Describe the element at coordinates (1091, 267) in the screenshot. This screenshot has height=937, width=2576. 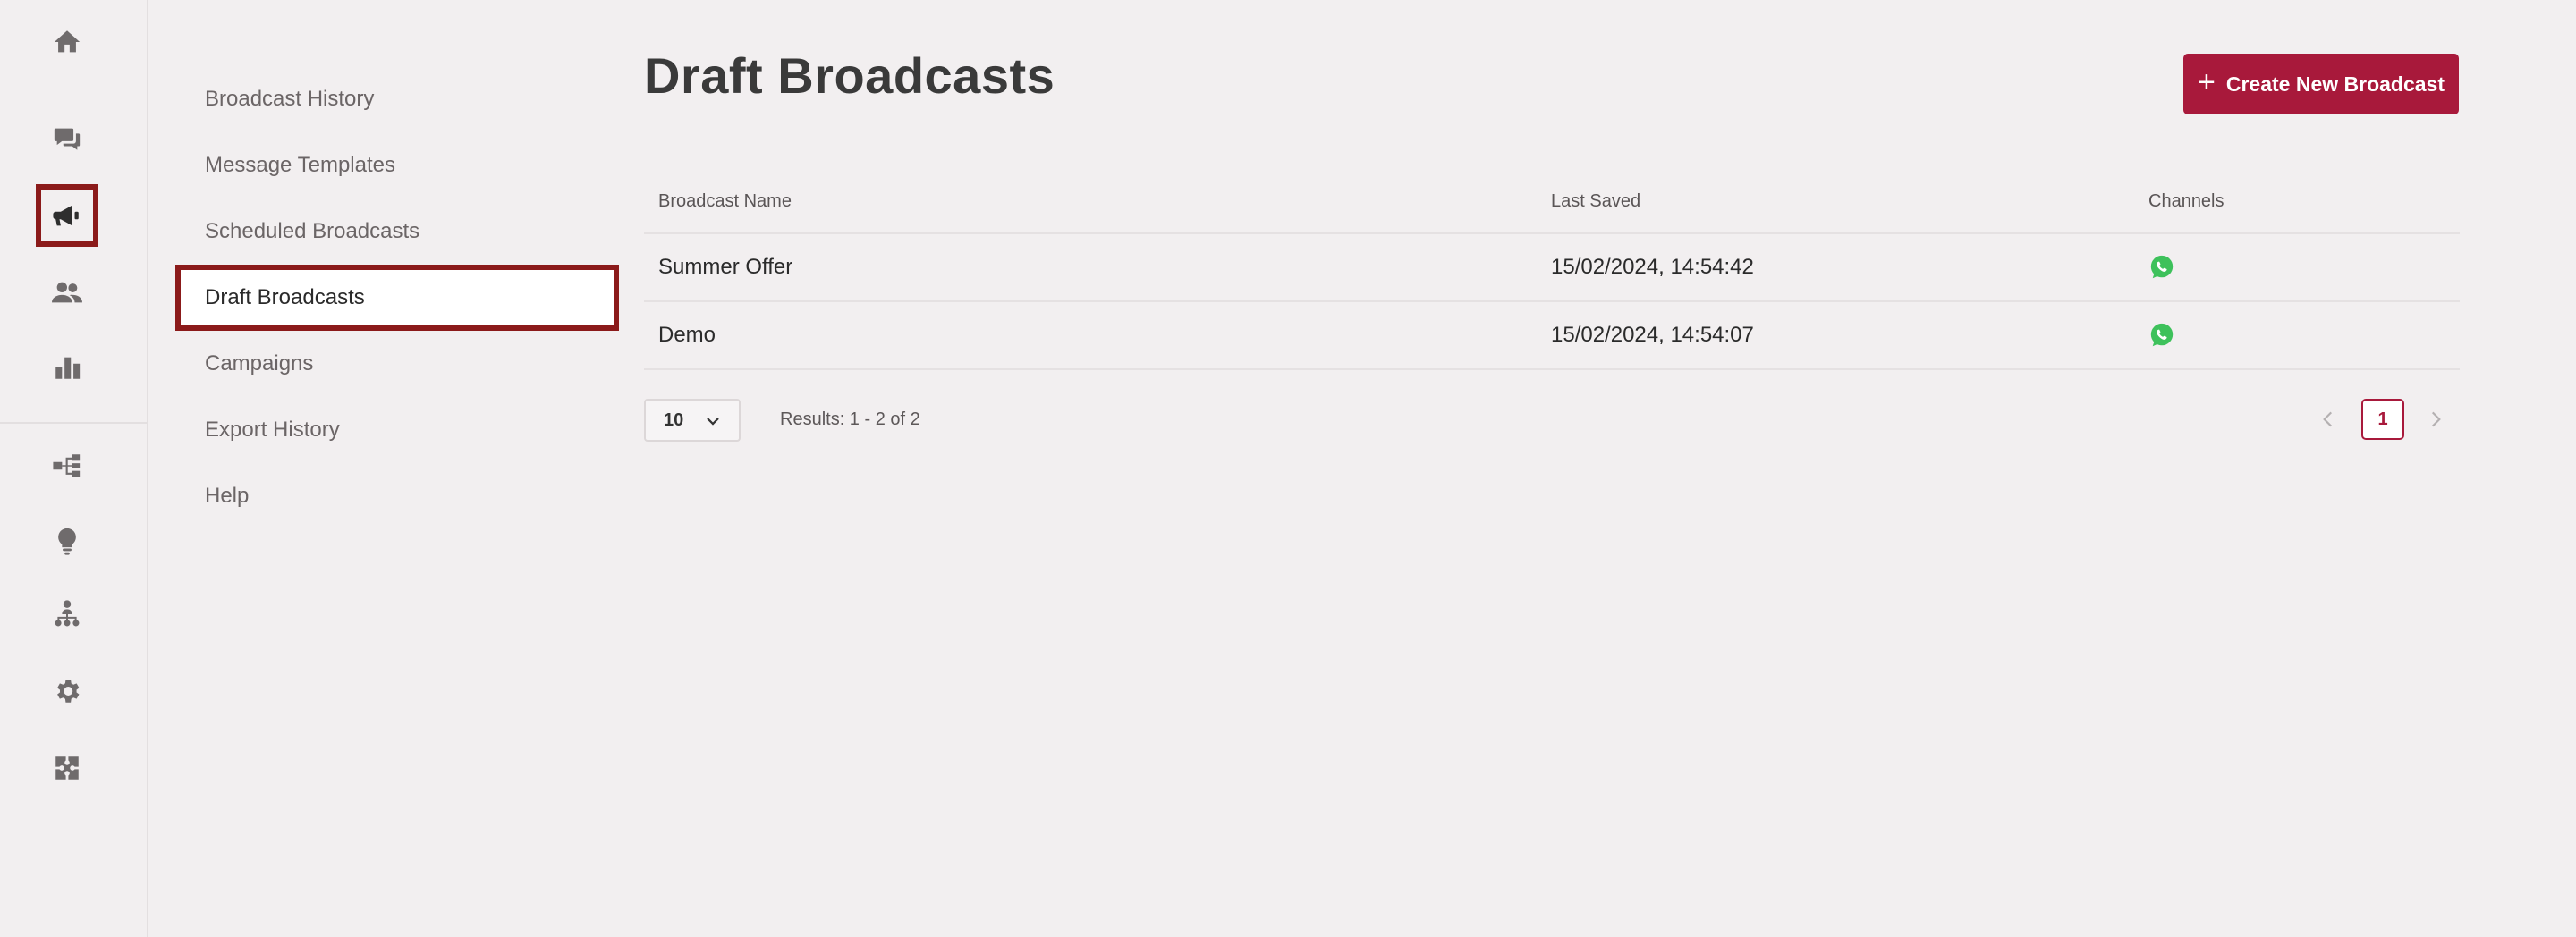
I see `broadcast-name-cell: Summer Offer` at that location.